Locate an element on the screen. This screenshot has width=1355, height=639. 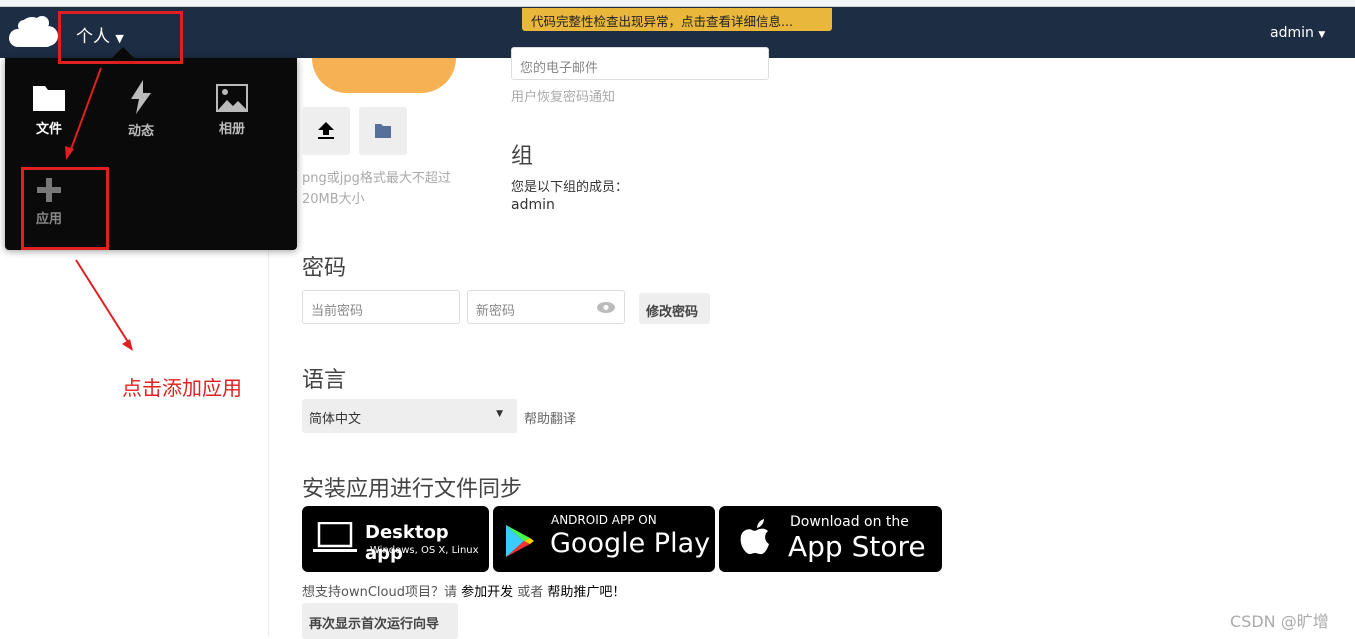
change-password-button: 修改密码 is located at coordinates (674, 308).